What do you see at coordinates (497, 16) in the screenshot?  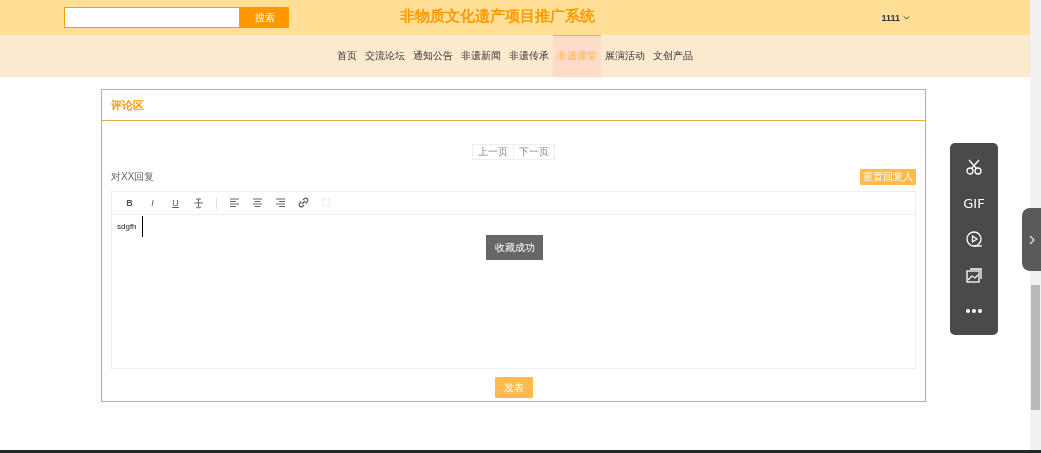 I see `site-title: 非物质文化遗产项目推广系统` at bounding box center [497, 16].